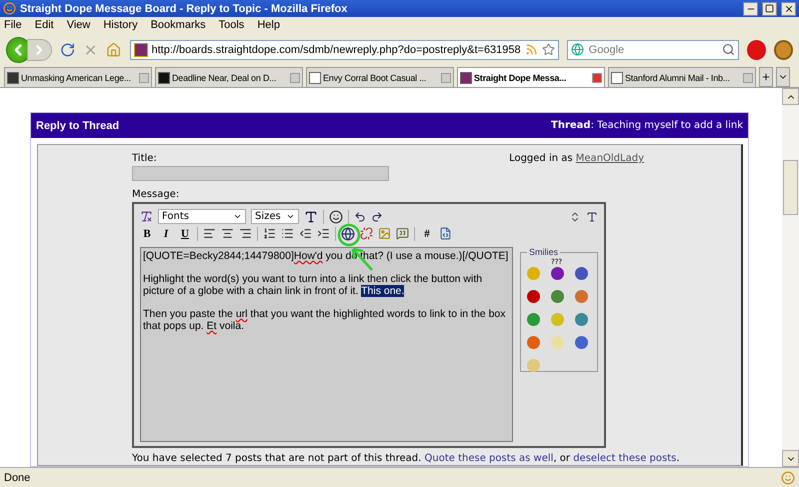 Image resolution: width=799 pixels, height=487 pixels. I want to click on menu-item: Bookmarks, so click(178, 25).